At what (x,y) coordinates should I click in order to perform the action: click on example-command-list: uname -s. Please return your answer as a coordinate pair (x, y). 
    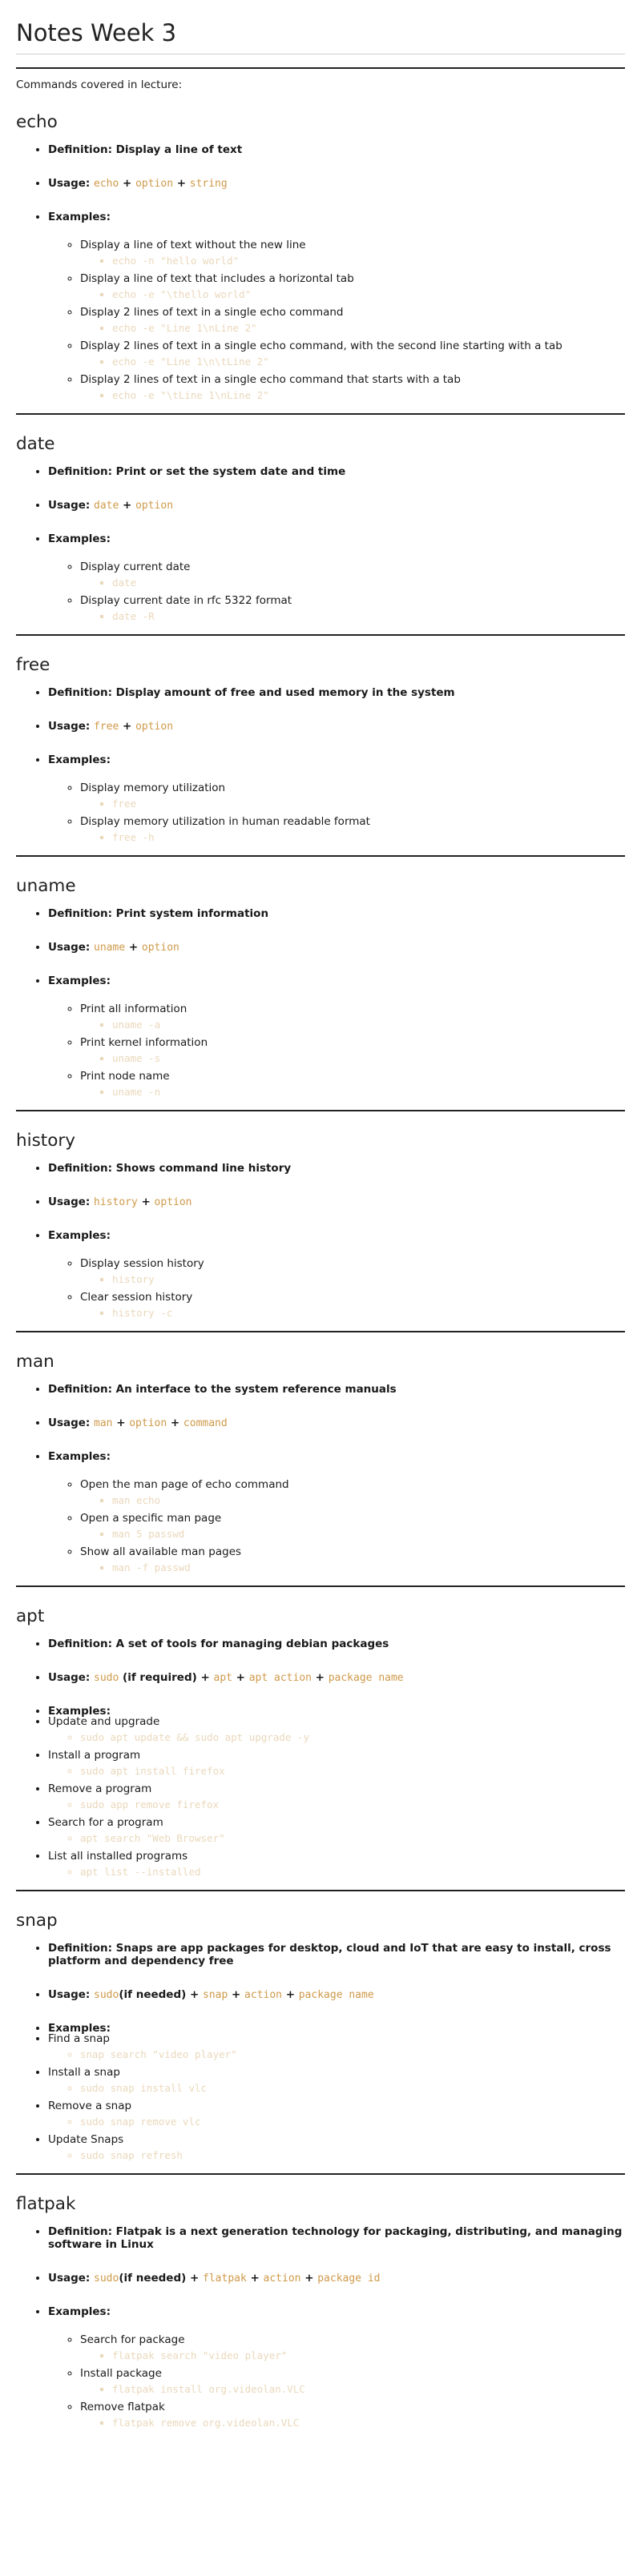
    Looking at the image, I should click on (352, 1059).